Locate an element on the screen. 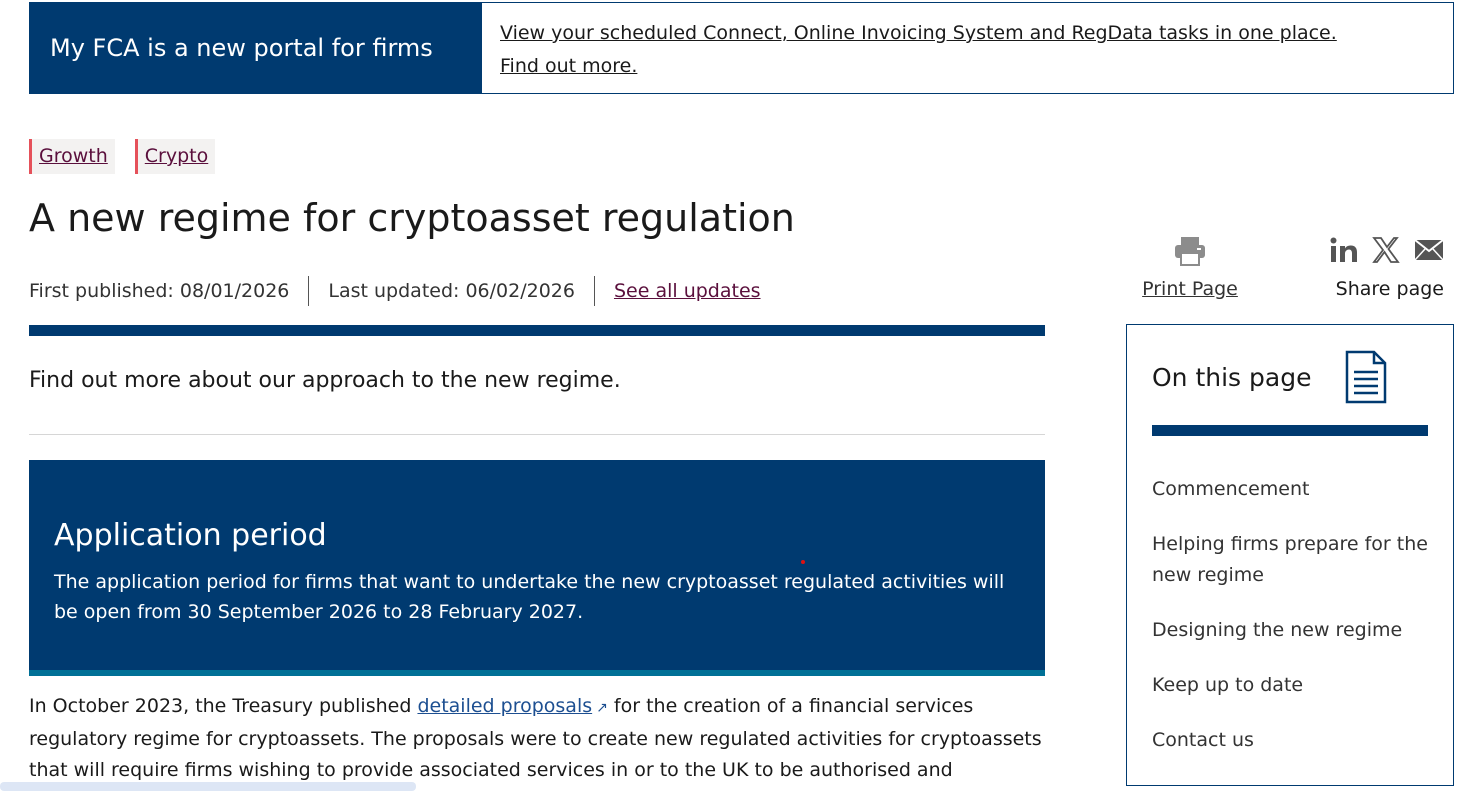 The image size is (1480, 791). on-this-page-header: On this page is located at coordinates (1290, 375).